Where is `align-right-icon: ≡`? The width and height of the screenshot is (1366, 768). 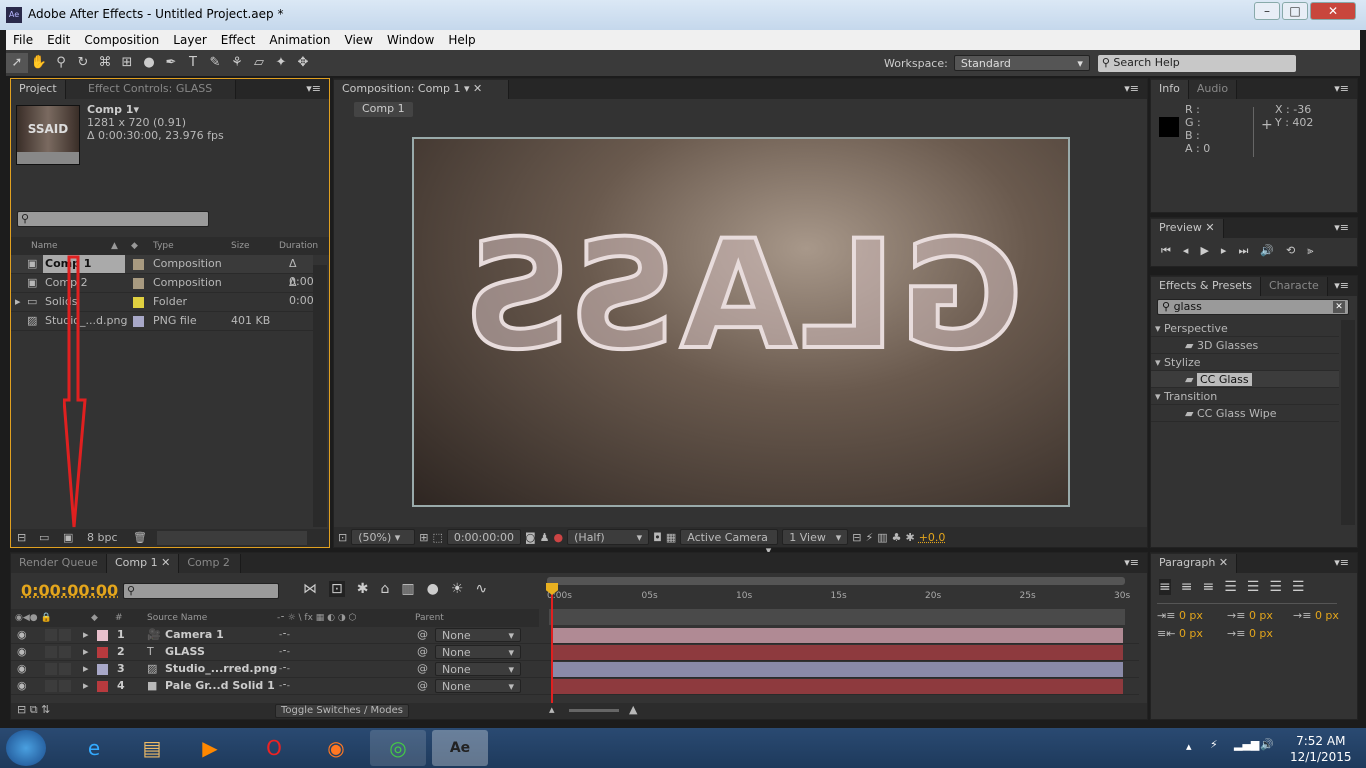
align-right-icon: ≡ is located at coordinates (1208, 587).